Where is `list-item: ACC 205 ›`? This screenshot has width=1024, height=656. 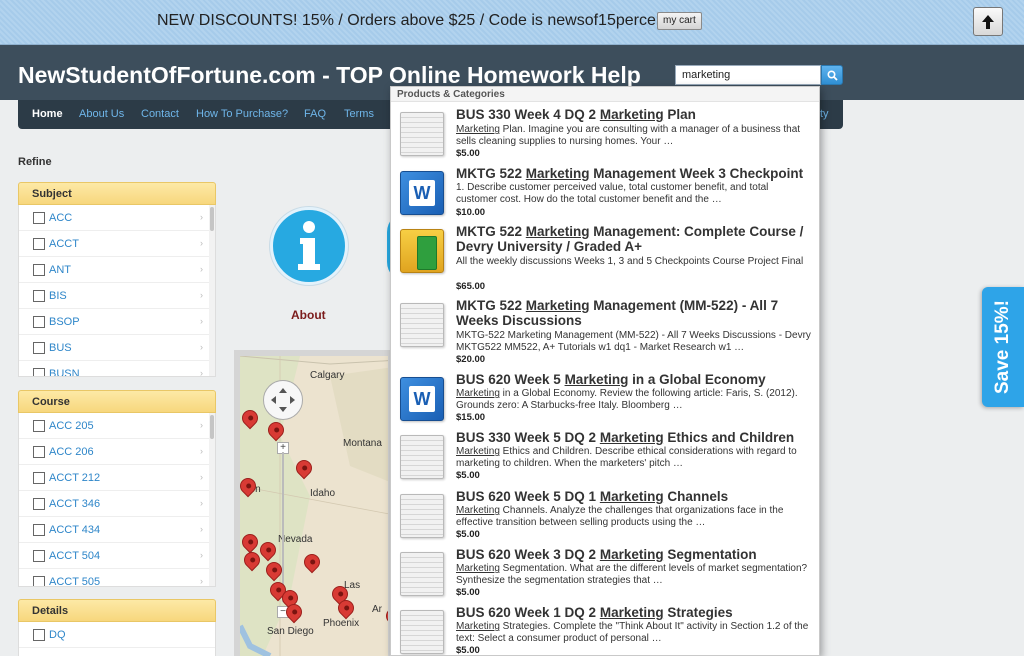 list-item: ACC 205 › is located at coordinates (117, 426).